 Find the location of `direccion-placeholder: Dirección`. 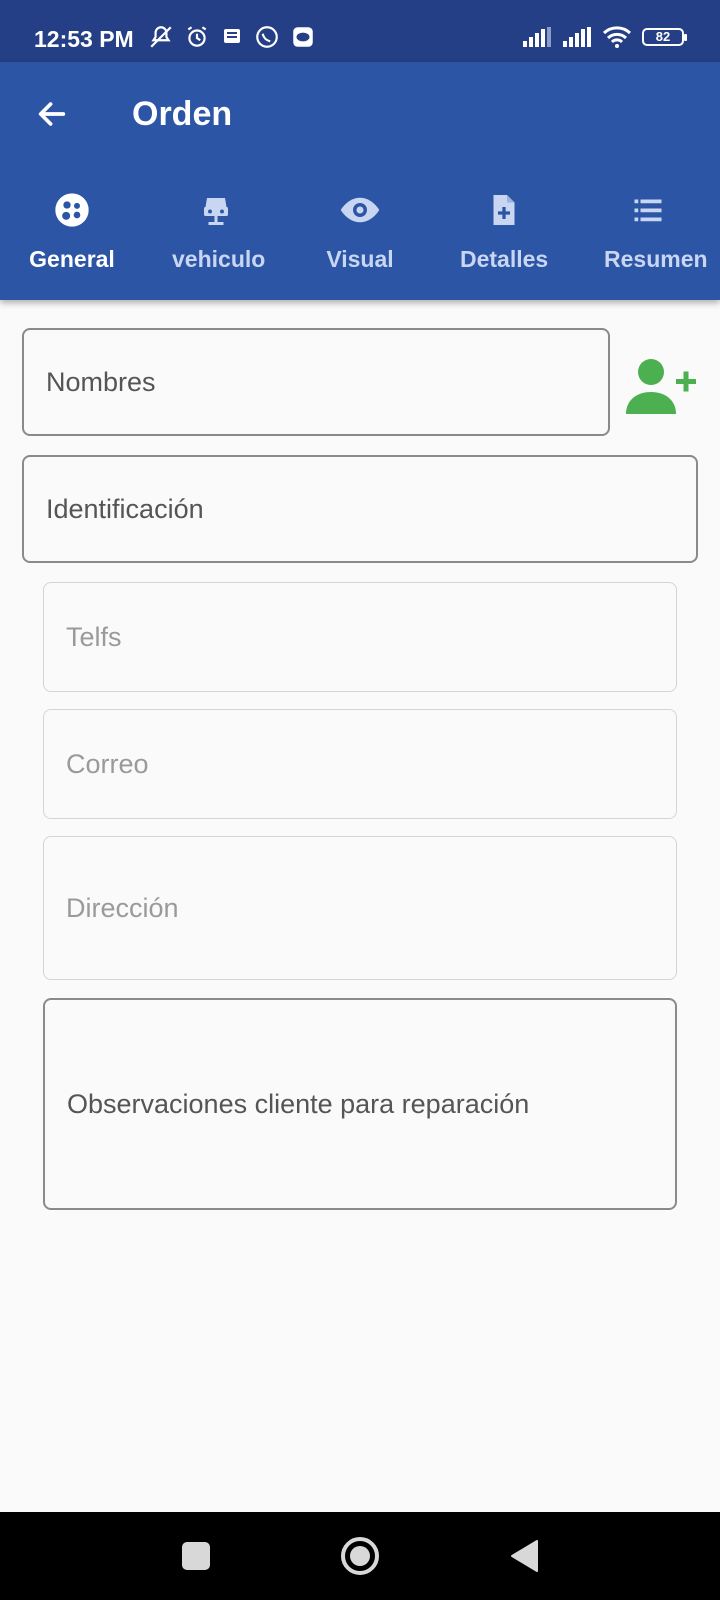

direccion-placeholder: Dirección is located at coordinates (122, 907).